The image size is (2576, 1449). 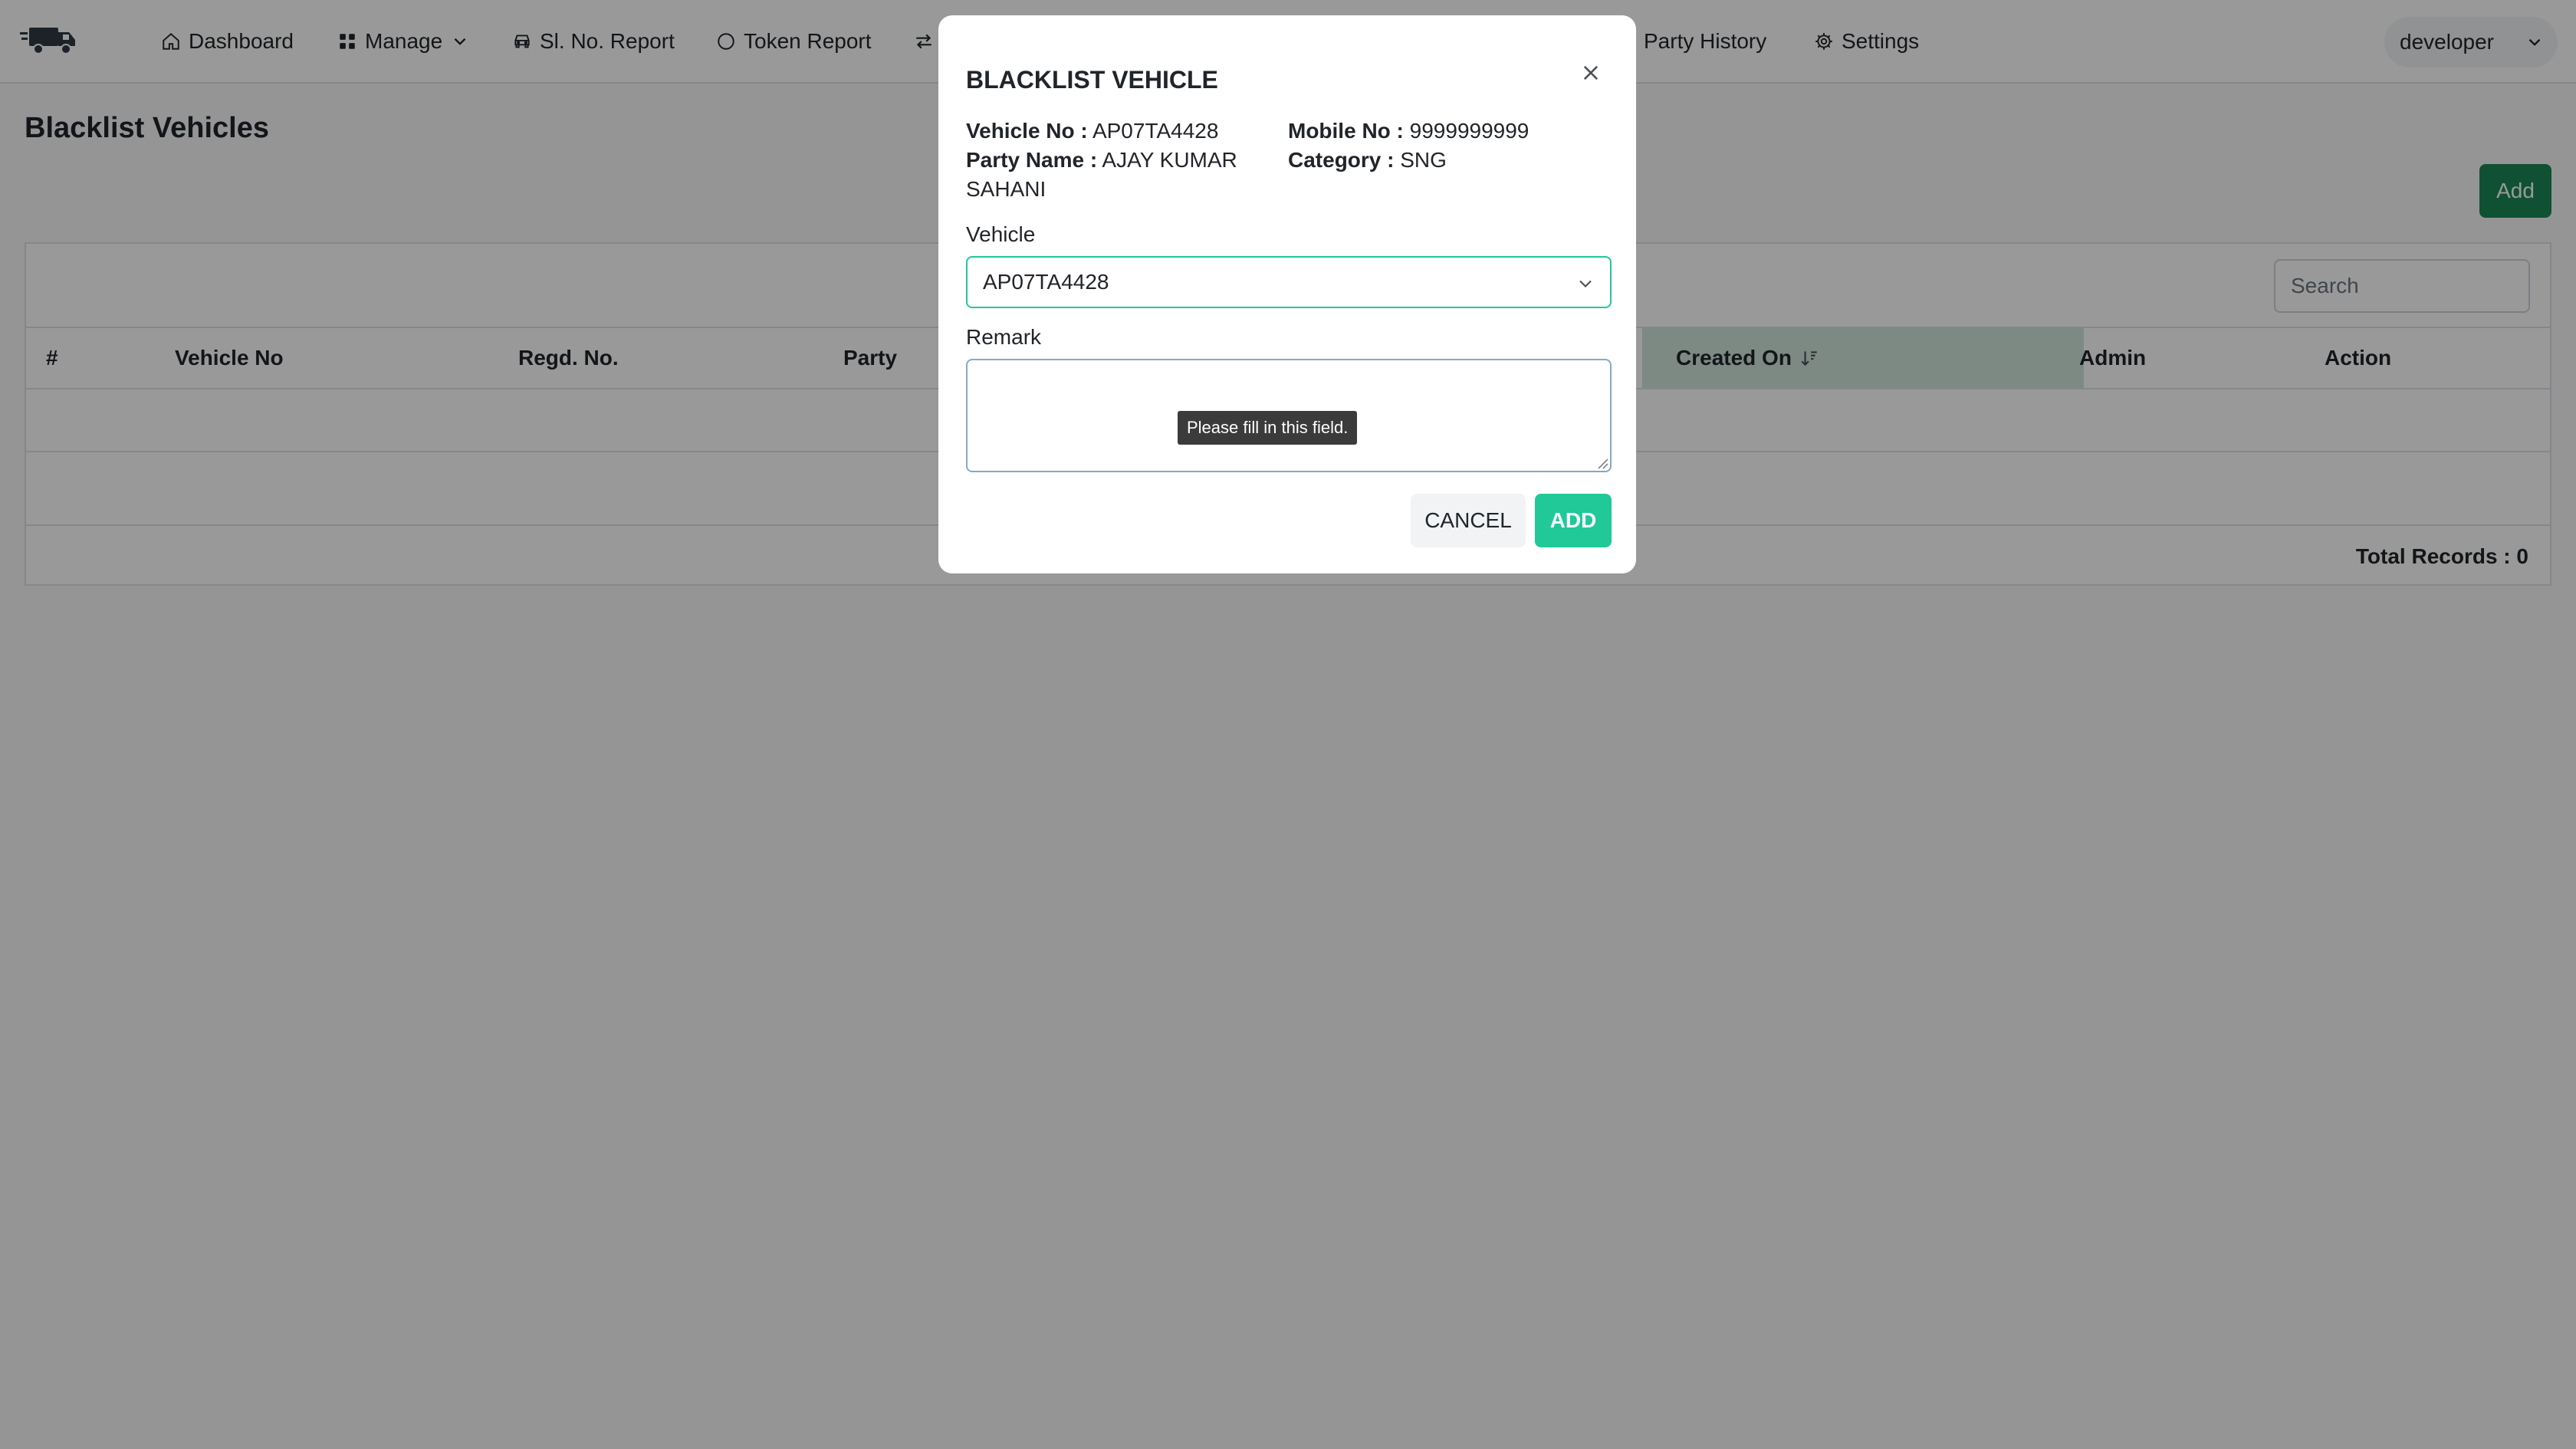 I want to click on close-button, so click(x=1591, y=73).